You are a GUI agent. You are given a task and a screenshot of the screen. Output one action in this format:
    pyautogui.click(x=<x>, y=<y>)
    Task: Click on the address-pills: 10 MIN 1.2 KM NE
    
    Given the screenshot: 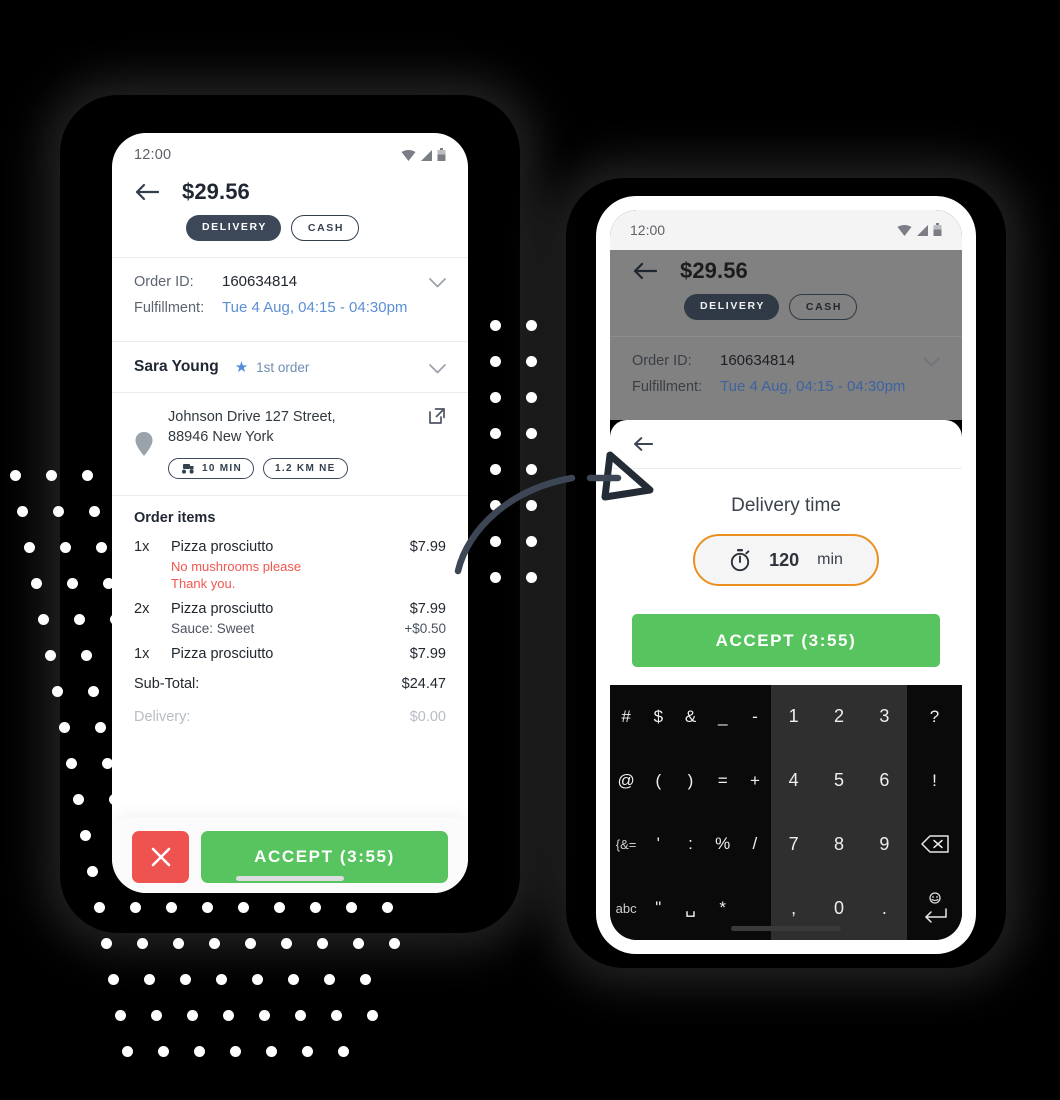 What is the action you would take?
    pyautogui.click(x=258, y=468)
    